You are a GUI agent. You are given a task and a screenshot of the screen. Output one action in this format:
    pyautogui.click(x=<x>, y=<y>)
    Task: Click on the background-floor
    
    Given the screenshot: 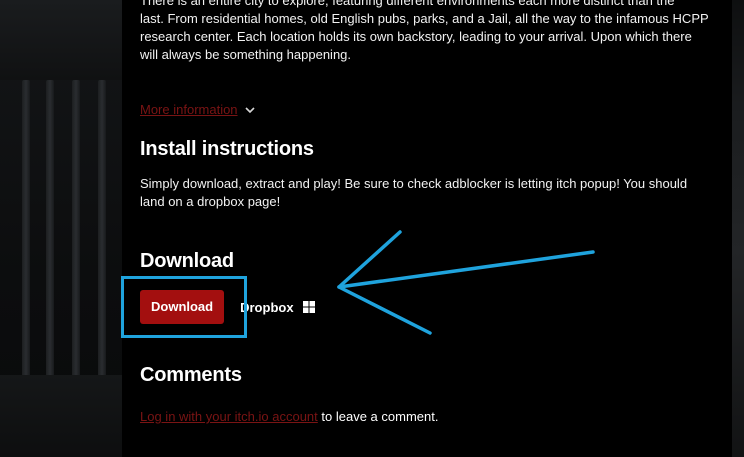 What is the action you would take?
    pyautogui.click(x=61, y=416)
    